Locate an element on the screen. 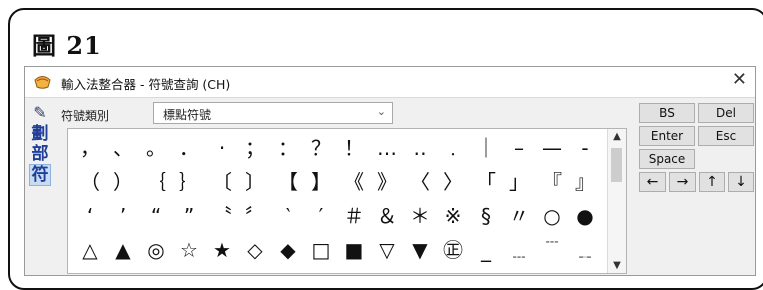  category-selected-value: 標點符號 is located at coordinates (187, 115).